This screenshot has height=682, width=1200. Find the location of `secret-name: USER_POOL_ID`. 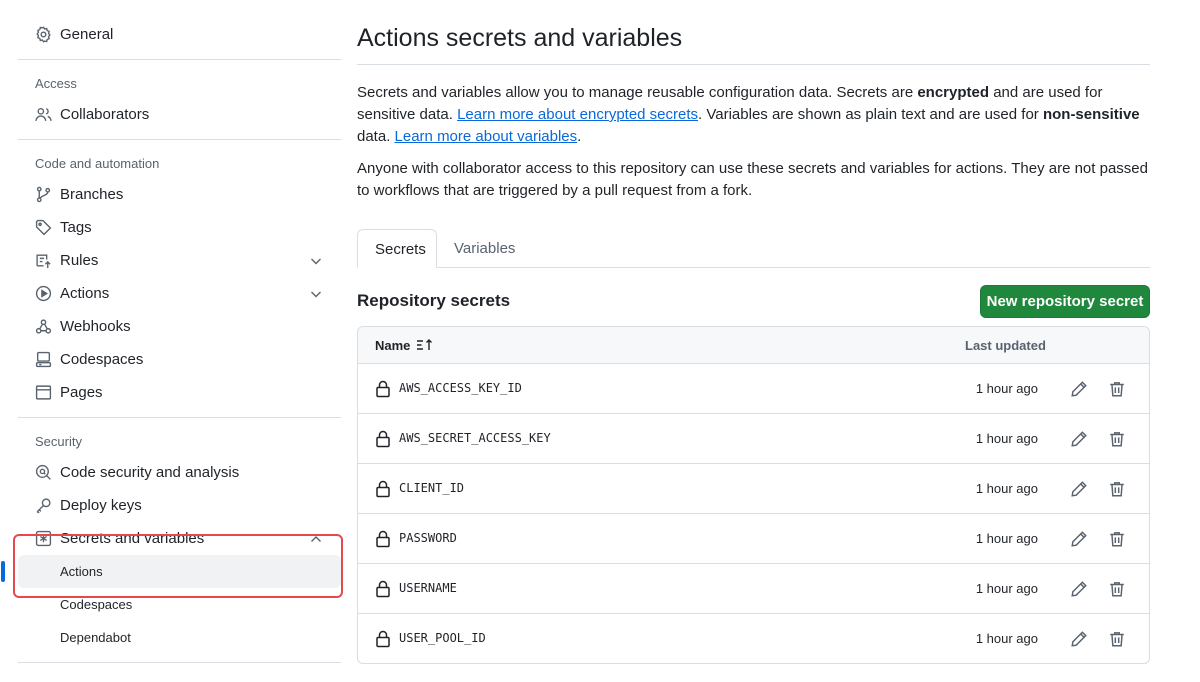

secret-name: USER_POOL_ID is located at coordinates (442, 638).